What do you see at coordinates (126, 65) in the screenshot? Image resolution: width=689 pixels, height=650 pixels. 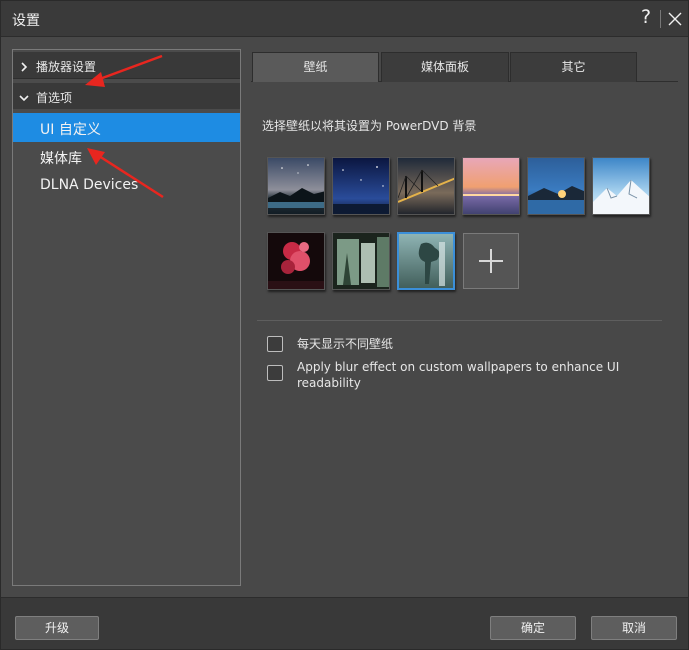 I see `nav-group-player-settings: 播放器设置` at bounding box center [126, 65].